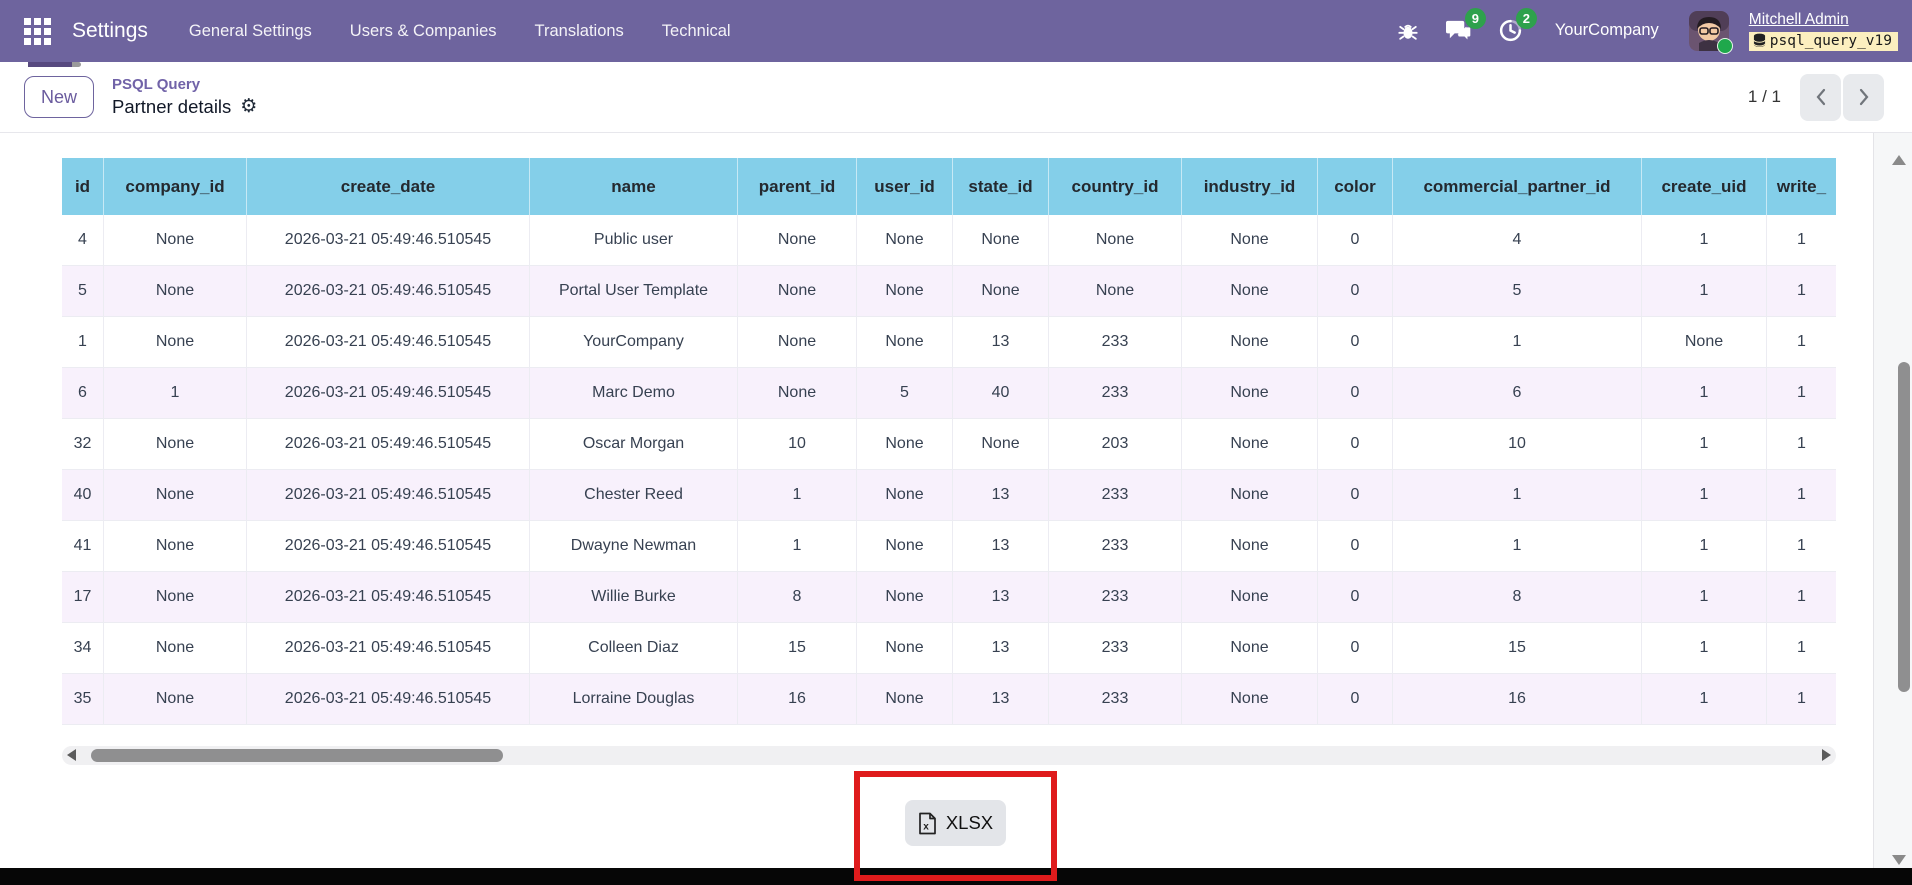  I want to click on messages-button: 9, so click(1461, 28).